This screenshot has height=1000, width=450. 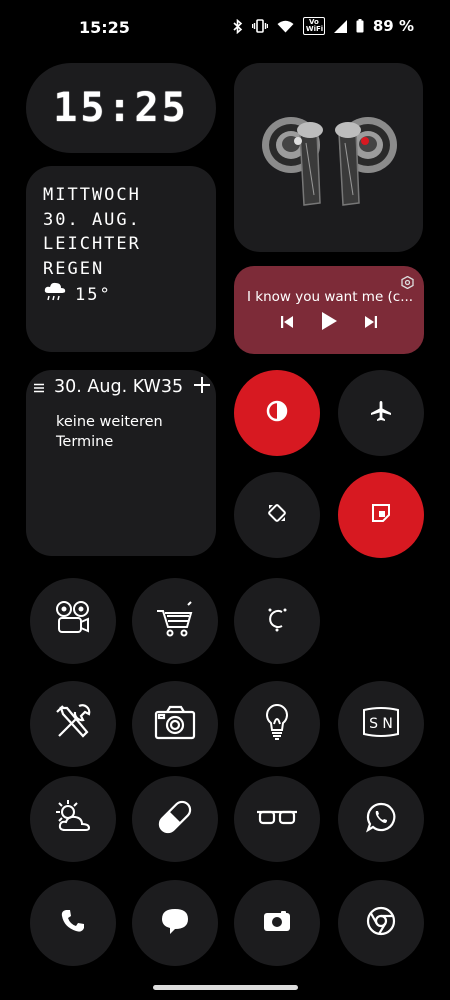 What do you see at coordinates (225, 29) in the screenshot?
I see `status-bar: 15:25 Vo WiFi 89 %` at bounding box center [225, 29].